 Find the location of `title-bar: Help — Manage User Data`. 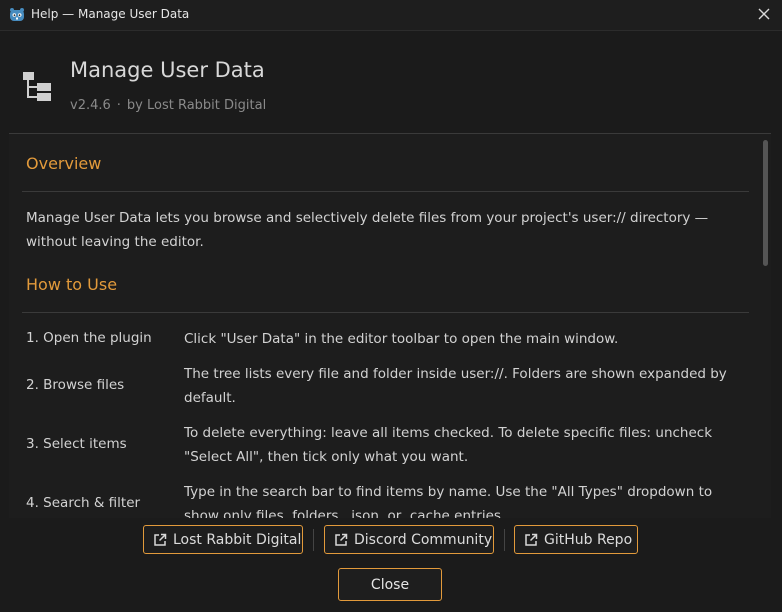

title-bar: Help — Manage User Data is located at coordinates (391, 15).